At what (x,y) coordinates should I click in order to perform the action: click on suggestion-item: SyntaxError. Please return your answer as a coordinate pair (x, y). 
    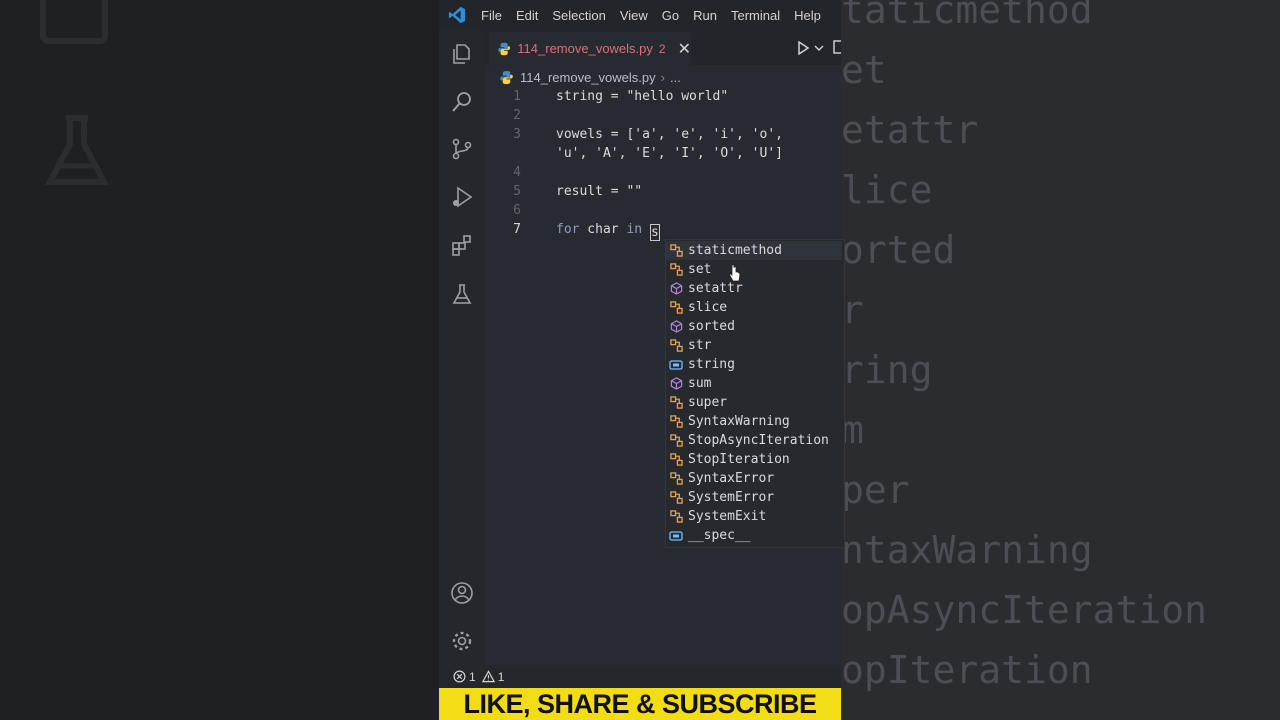
    Looking at the image, I should click on (754, 478).